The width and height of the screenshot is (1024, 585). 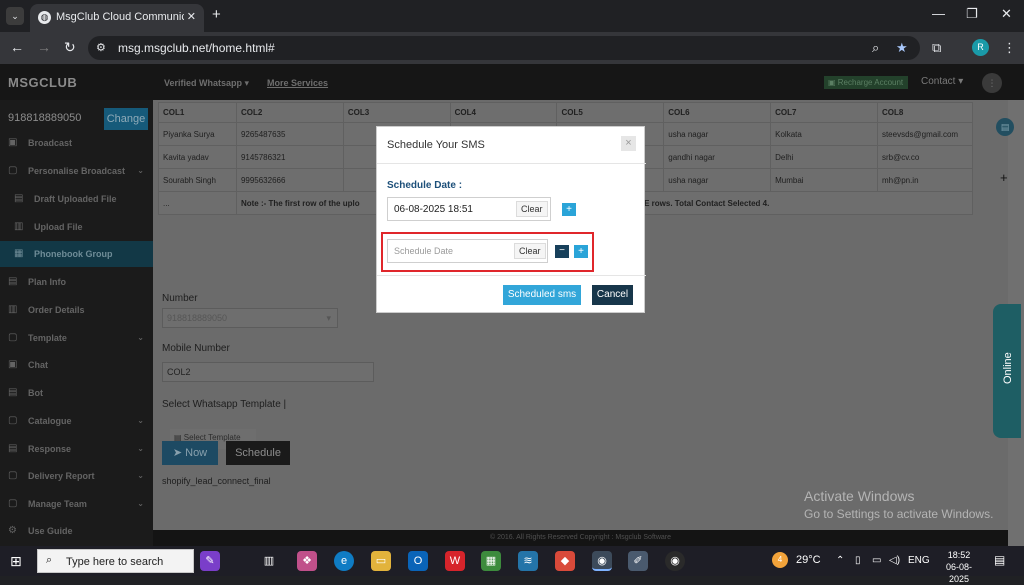 What do you see at coordinates (13, 392) in the screenshot?
I see `sidebar-icon: ▤` at bounding box center [13, 392].